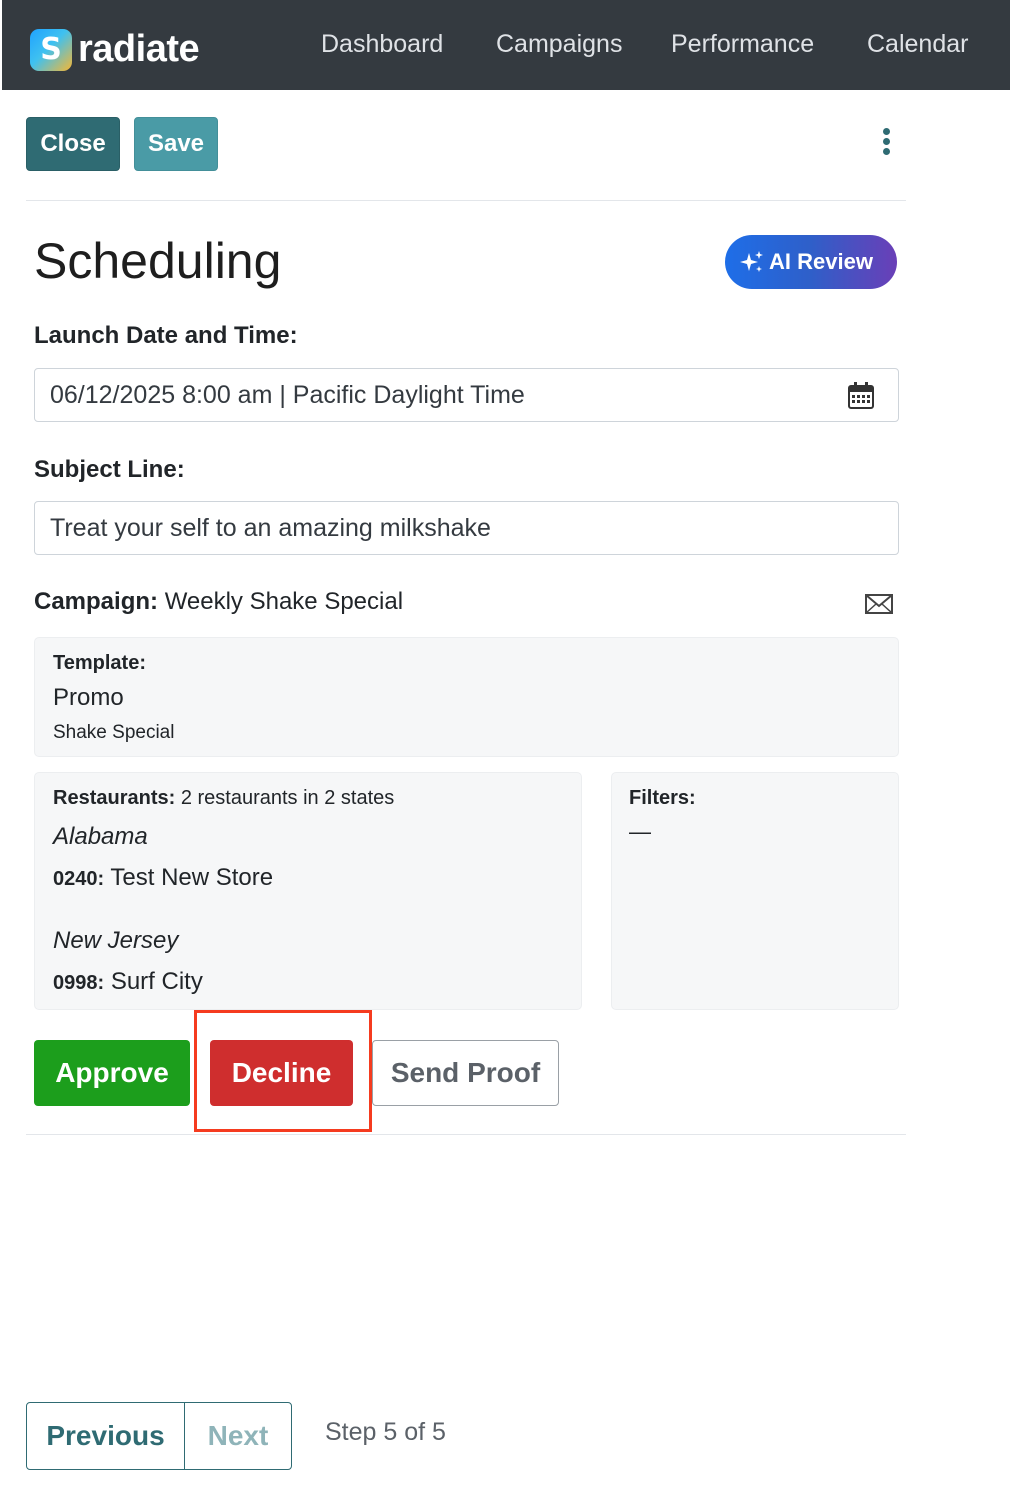 The height and width of the screenshot is (1506, 1010). Describe the element at coordinates (73, 144) in the screenshot. I see `close-button: Close` at that location.